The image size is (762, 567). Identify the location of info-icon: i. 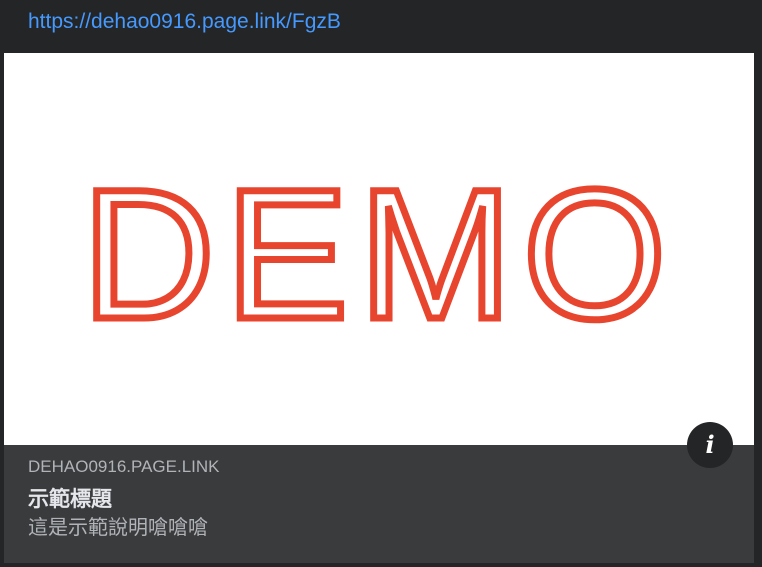
(710, 444).